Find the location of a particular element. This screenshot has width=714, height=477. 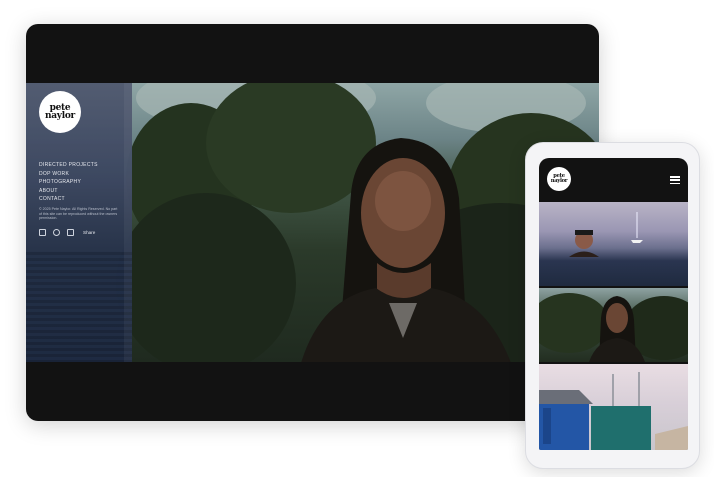

logo: pete naylor is located at coordinates (60, 112).